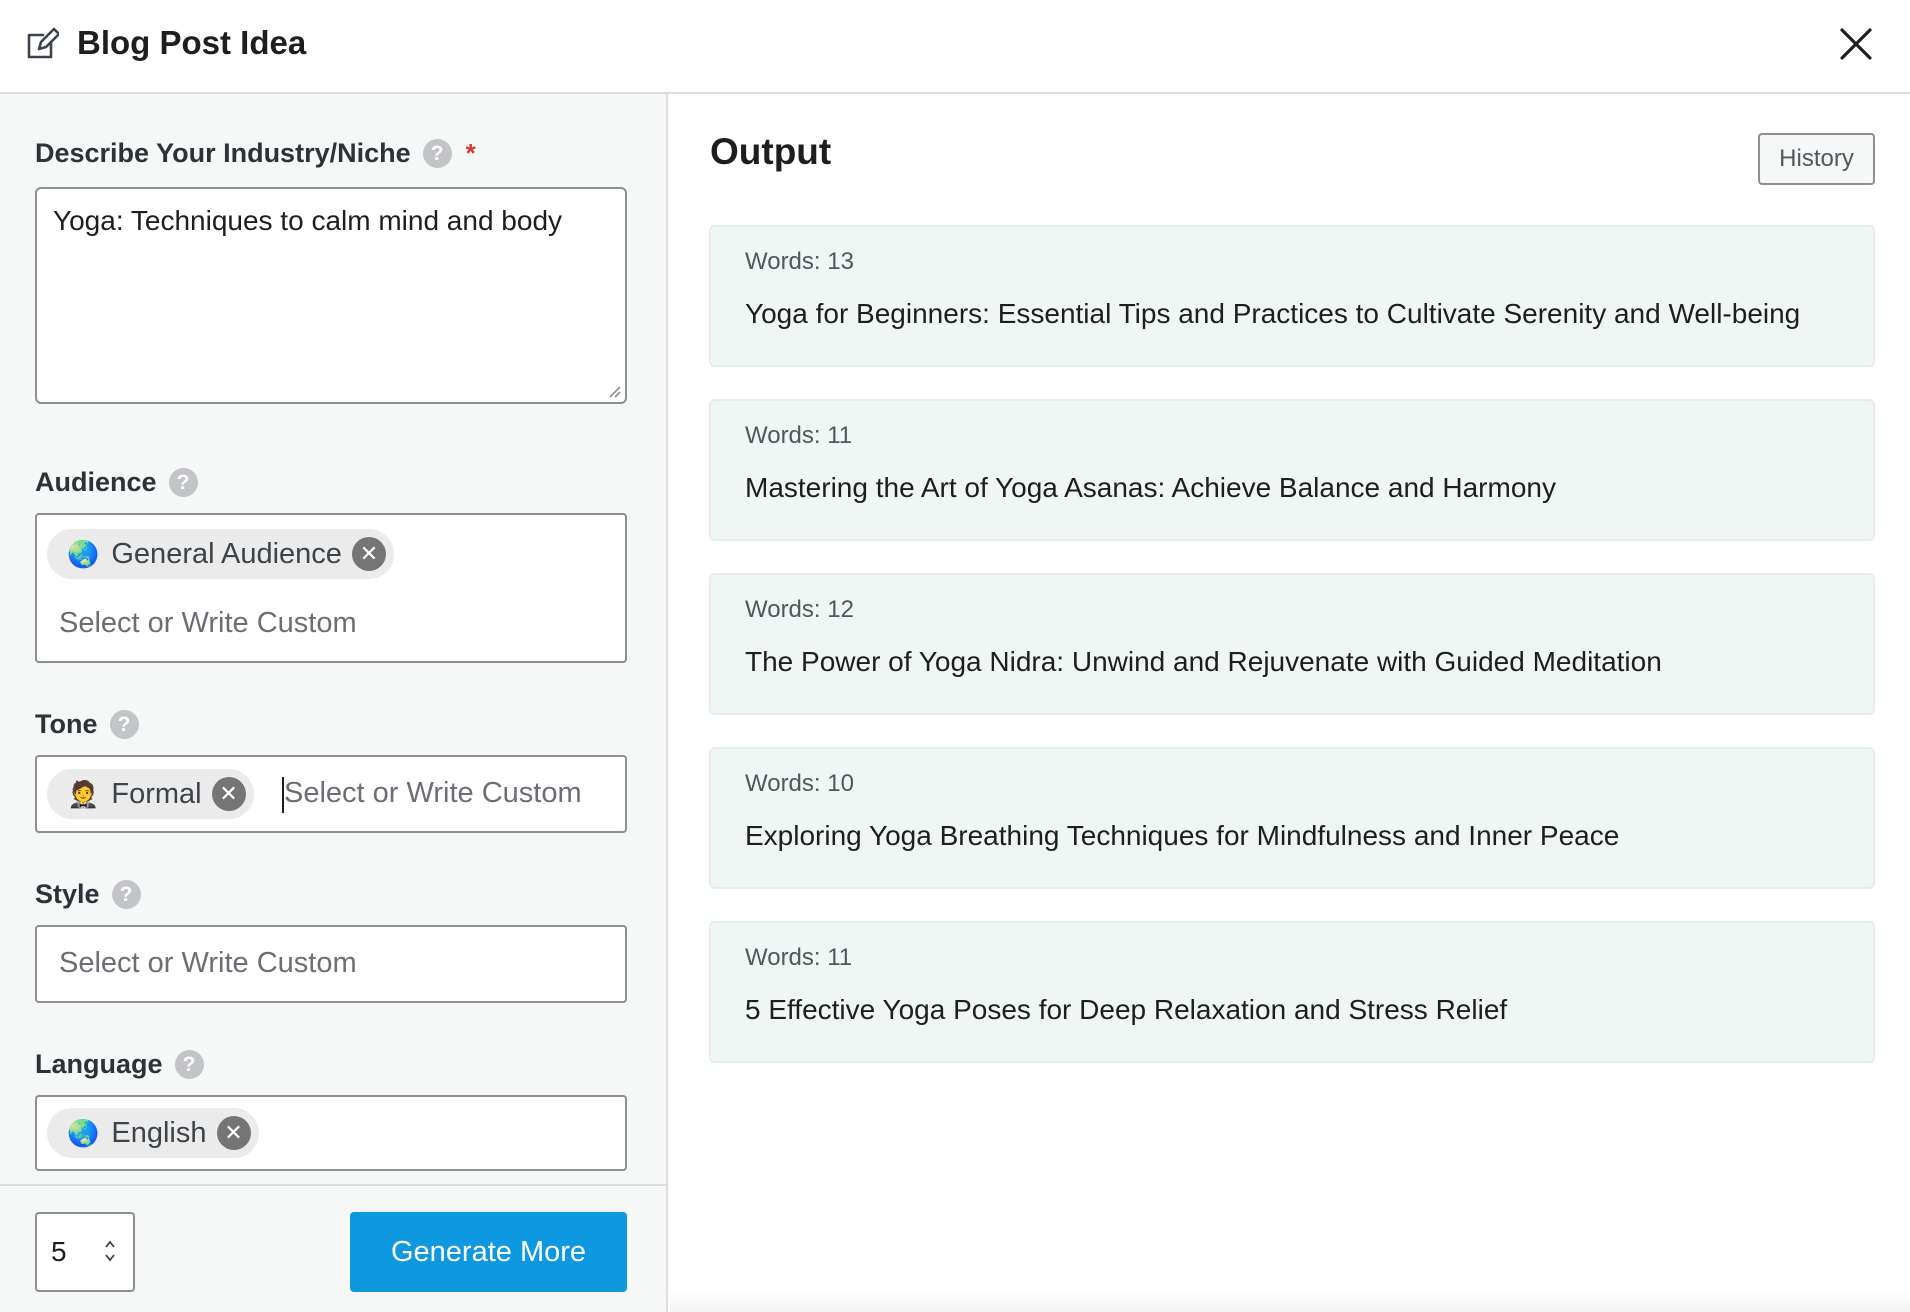  Describe the element at coordinates (110, 1251) in the screenshot. I see `stepper-icon` at that location.